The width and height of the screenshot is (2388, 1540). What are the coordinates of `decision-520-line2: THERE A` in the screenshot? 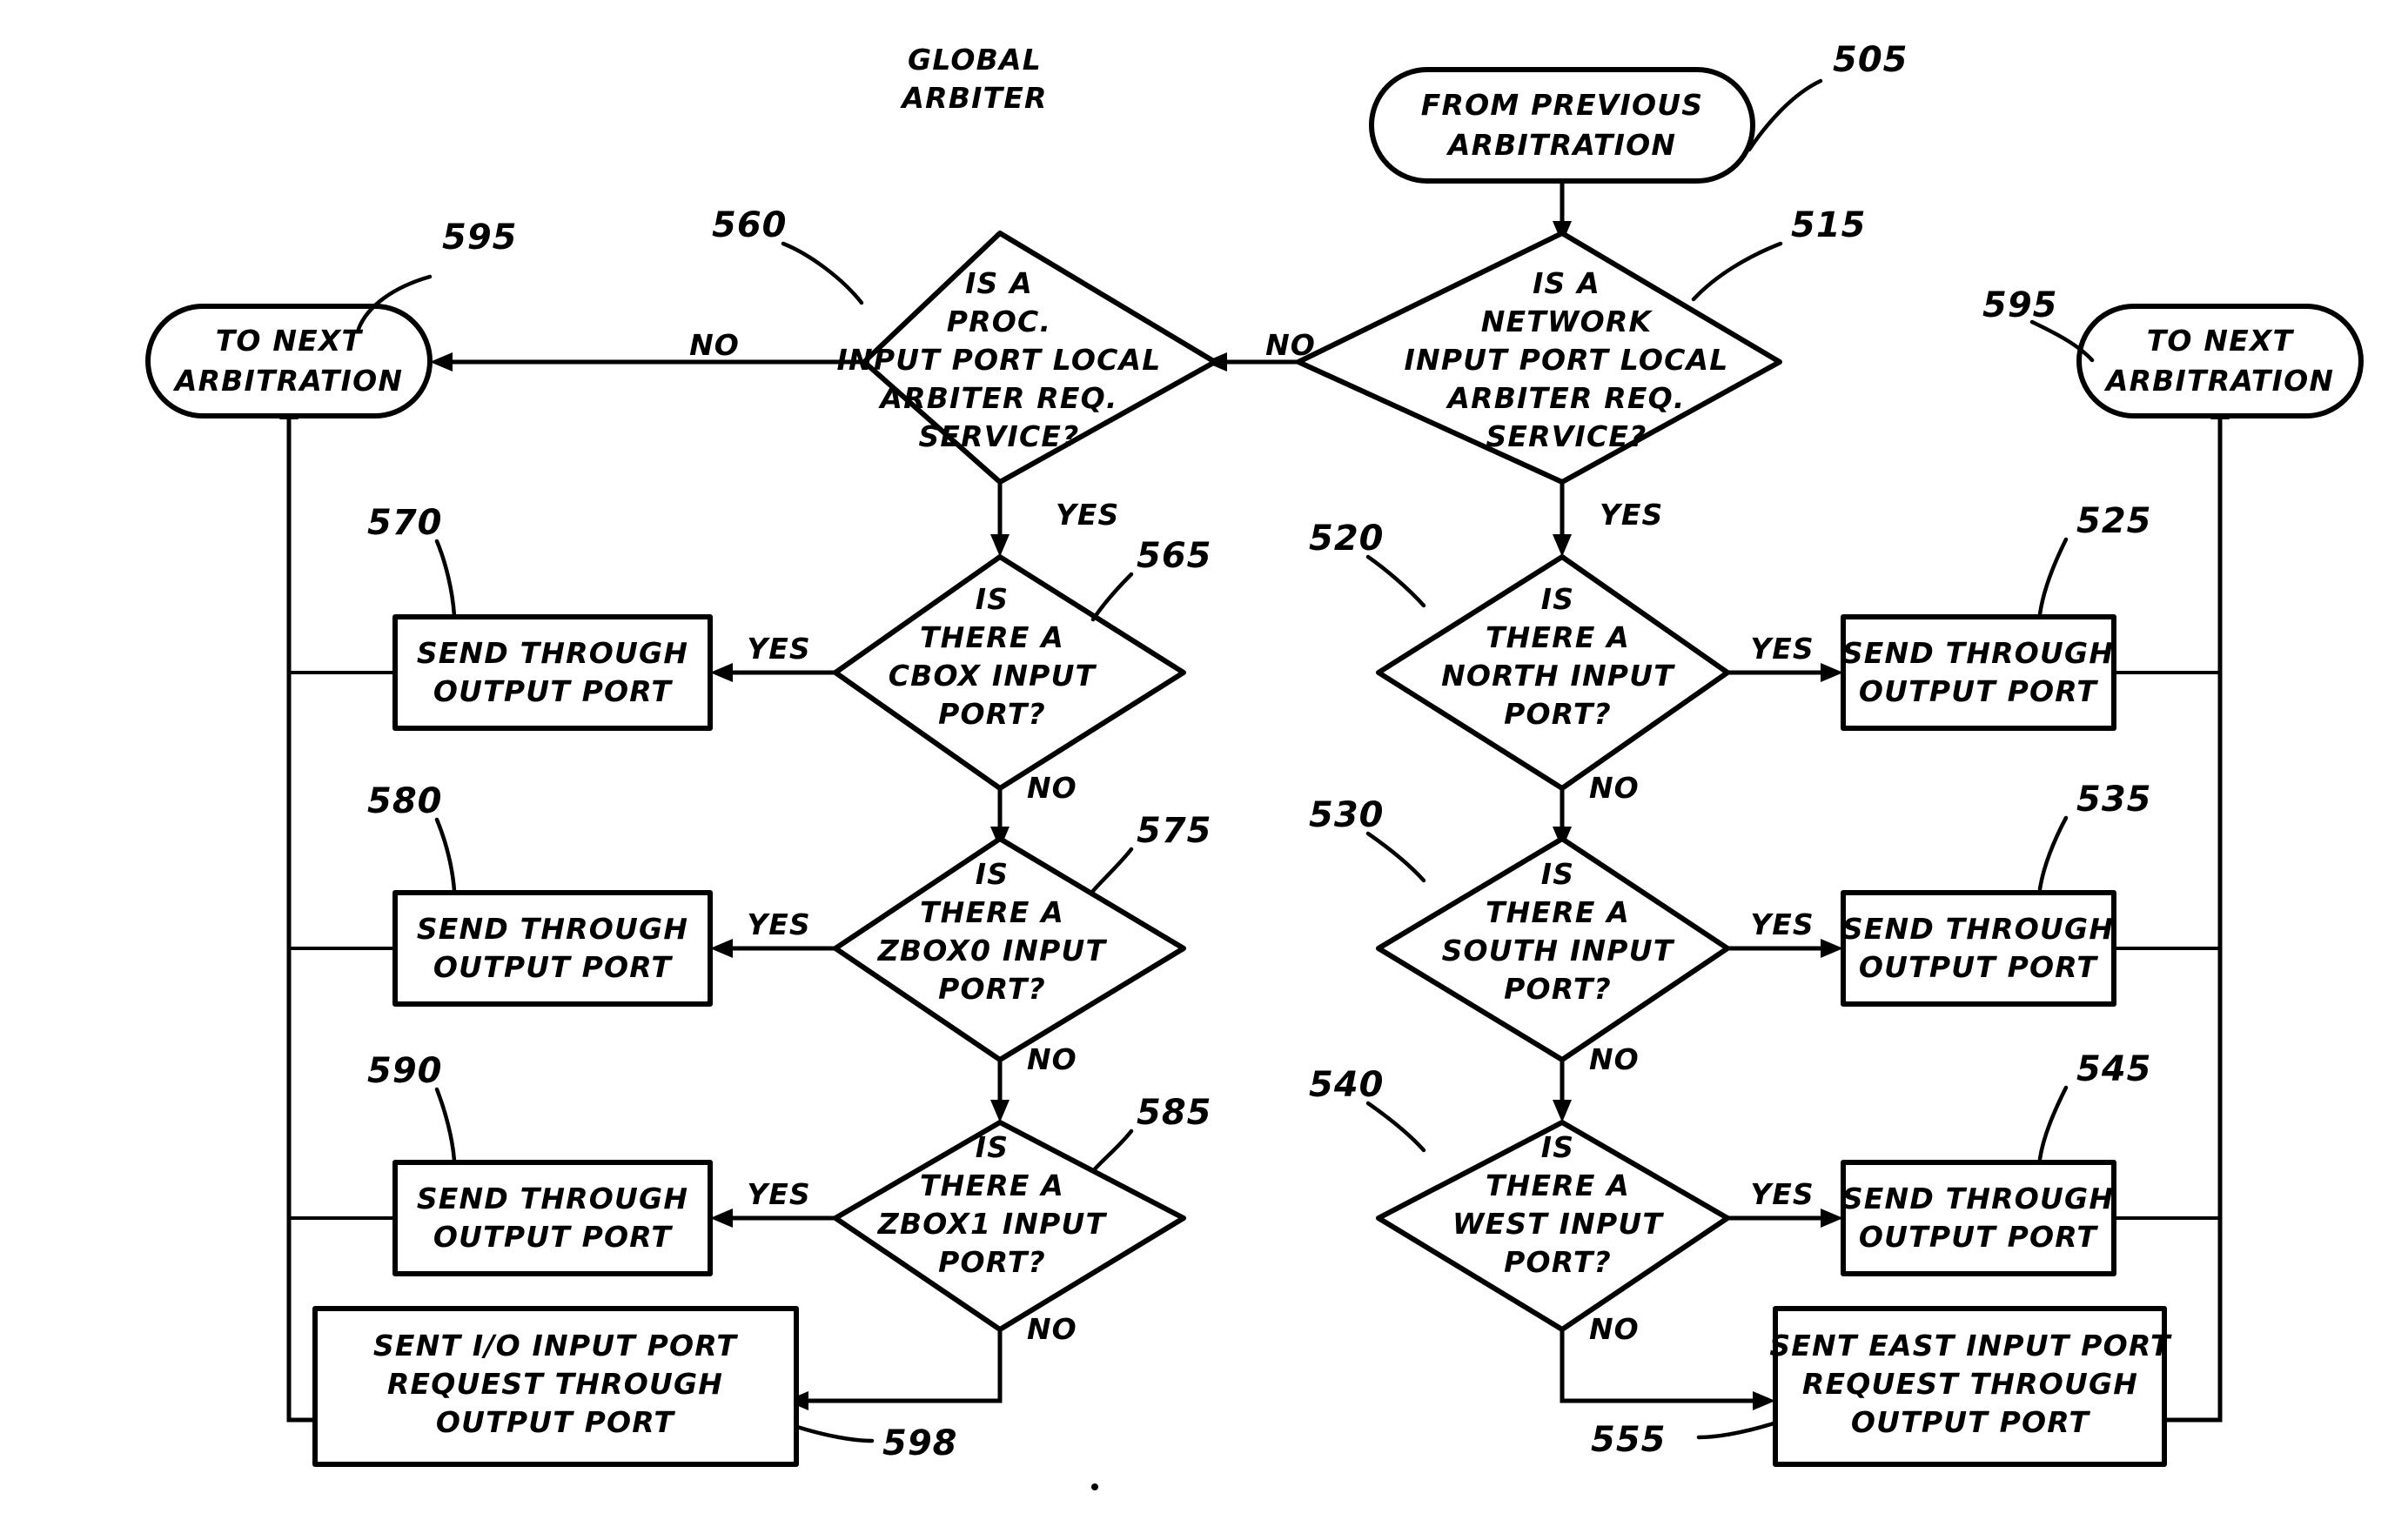 It's located at (1558, 637).